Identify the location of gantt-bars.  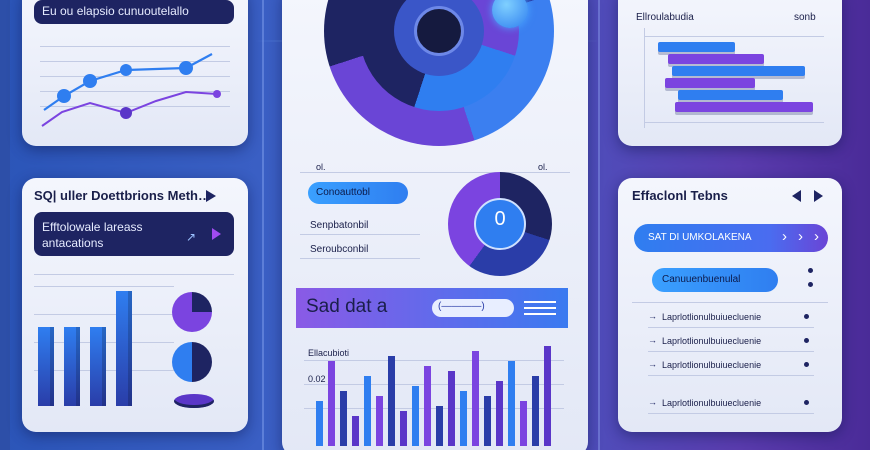
(743, 80).